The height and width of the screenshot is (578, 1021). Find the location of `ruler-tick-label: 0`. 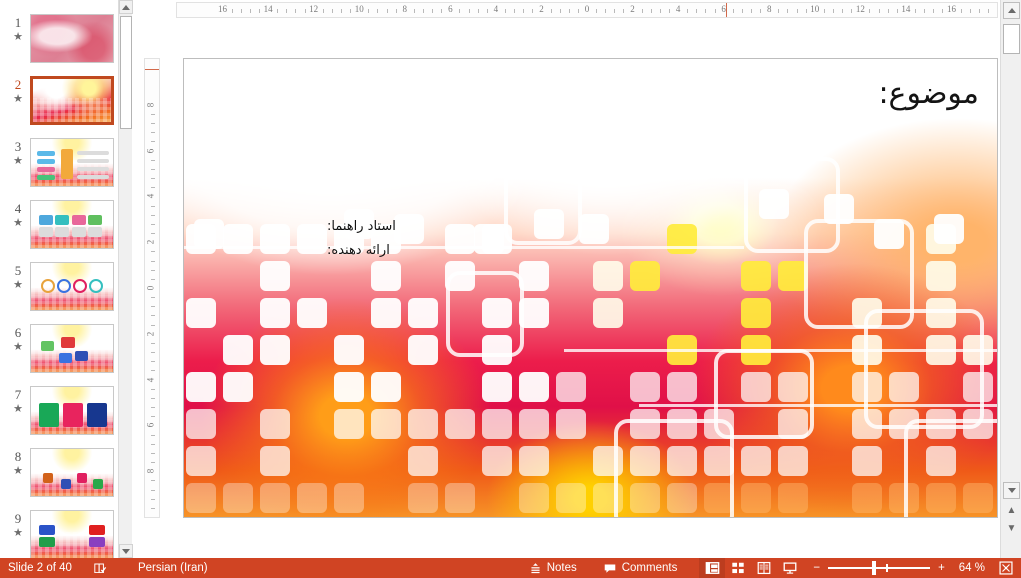

ruler-tick-label: 0 is located at coordinates (587, 9).